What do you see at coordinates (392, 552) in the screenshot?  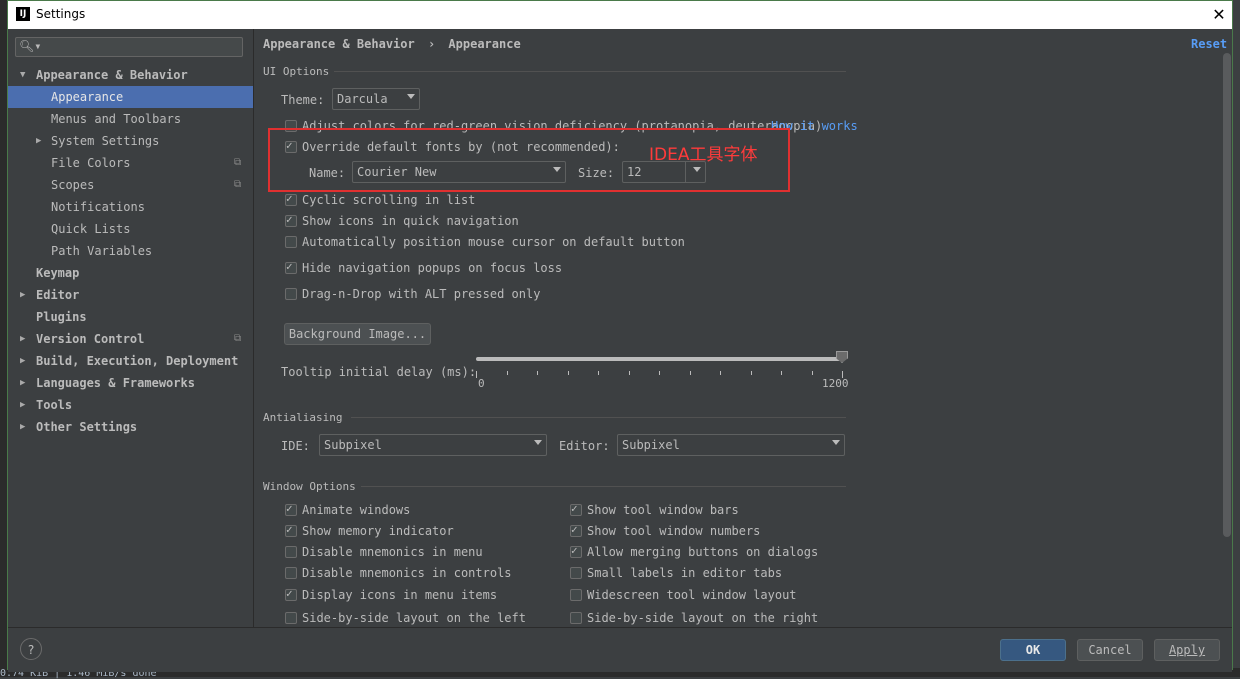 I see `window-option-label: Disable mnemonics in menu` at bounding box center [392, 552].